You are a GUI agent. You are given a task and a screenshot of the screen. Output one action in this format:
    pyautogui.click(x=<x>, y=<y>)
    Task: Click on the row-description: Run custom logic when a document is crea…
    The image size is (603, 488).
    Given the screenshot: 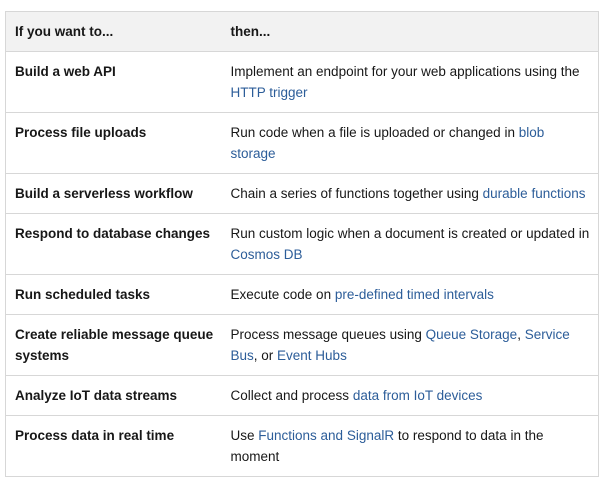 What is the action you would take?
    pyautogui.click(x=410, y=244)
    